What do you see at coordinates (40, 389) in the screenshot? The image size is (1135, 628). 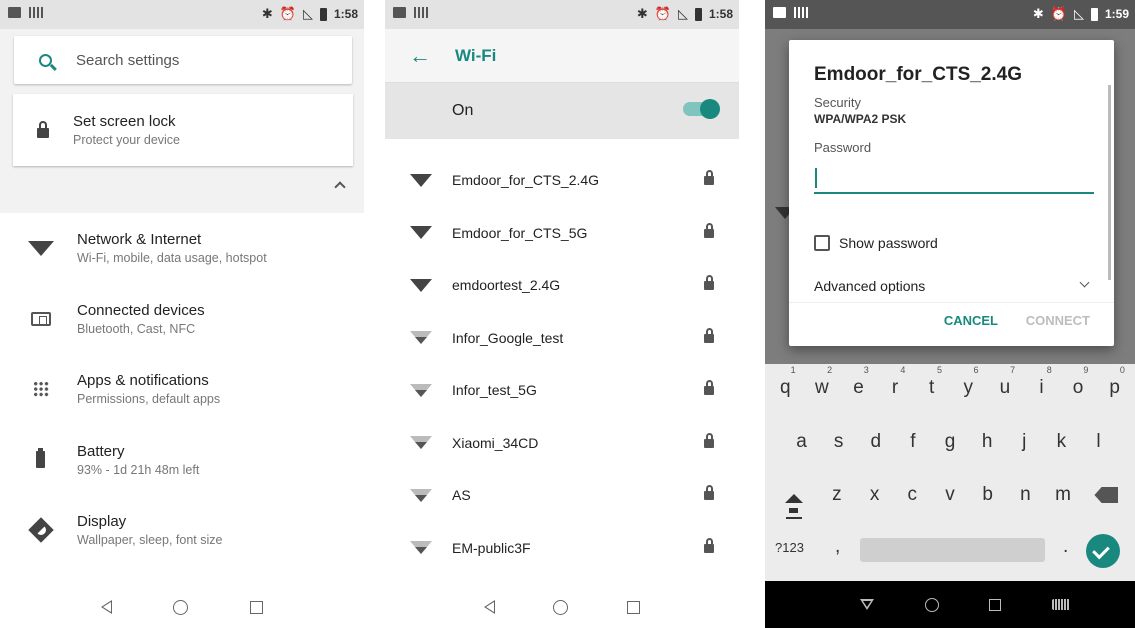 I see `apps-icon` at bounding box center [40, 389].